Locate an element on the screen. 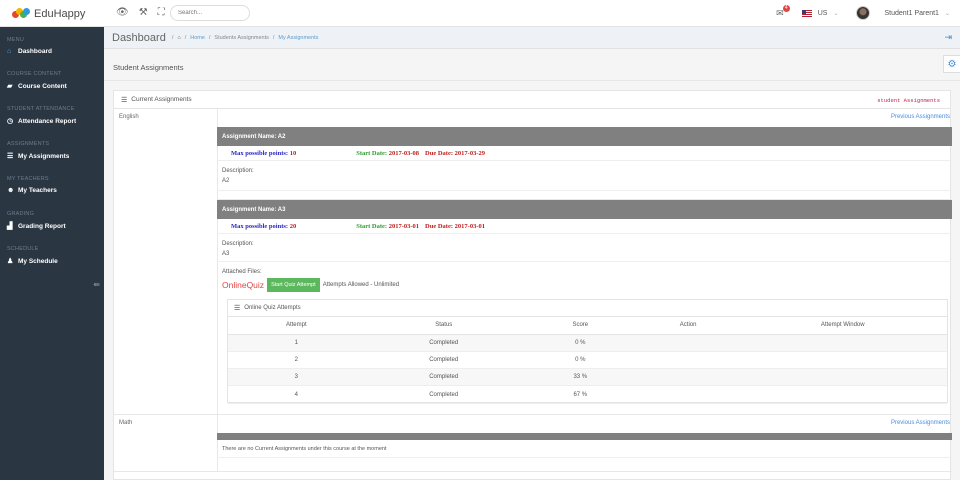 The width and height of the screenshot is (960, 480). due-date-value: 2017-03-01 is located at coordinates (469, 226).